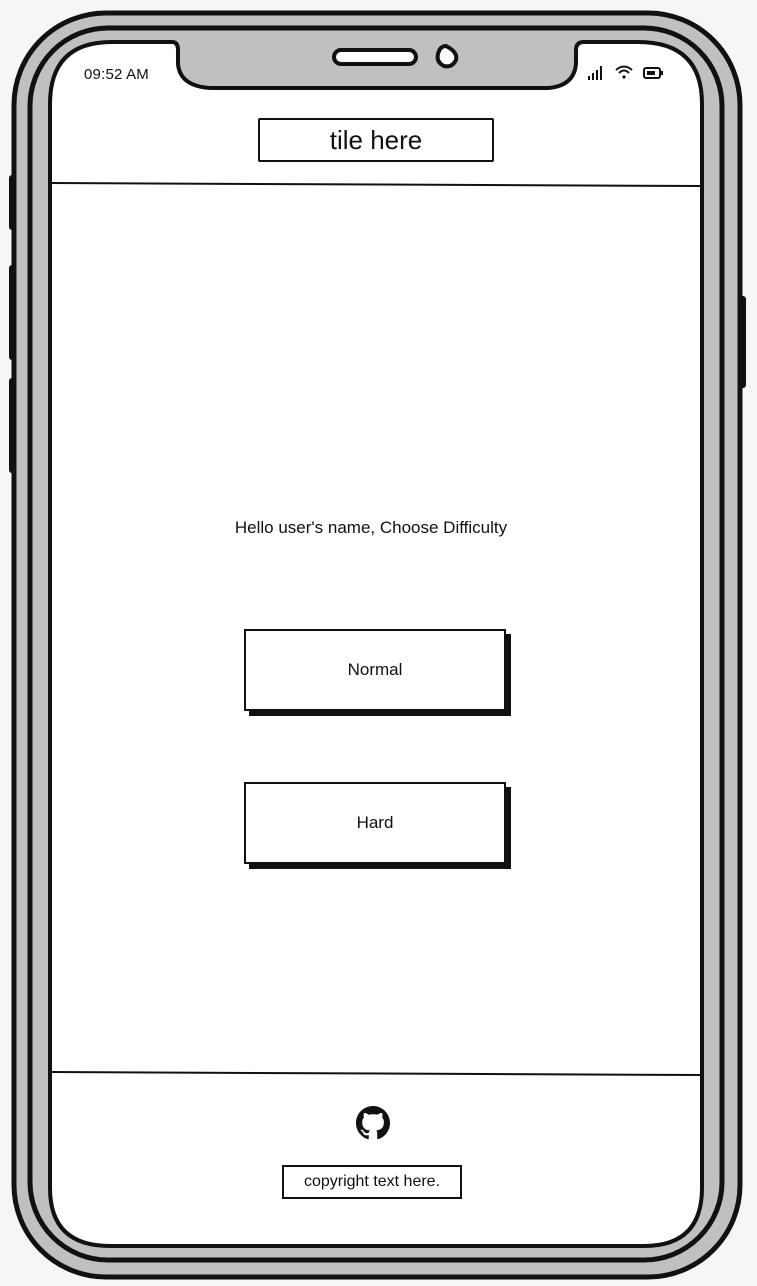 The height and width of the screenshot is (1286, 757). Describe the element at coordinates (372, 1182) in the screenshot. I see `copyright-text: copyright text here.` at that location.